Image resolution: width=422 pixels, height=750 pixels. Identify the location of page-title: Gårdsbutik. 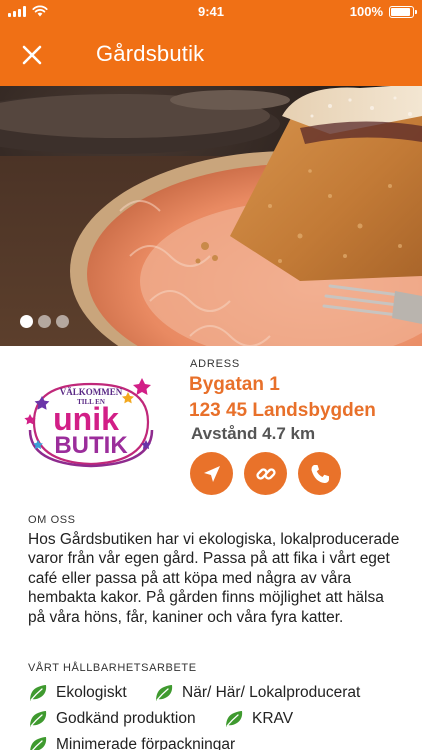
(150, 53).